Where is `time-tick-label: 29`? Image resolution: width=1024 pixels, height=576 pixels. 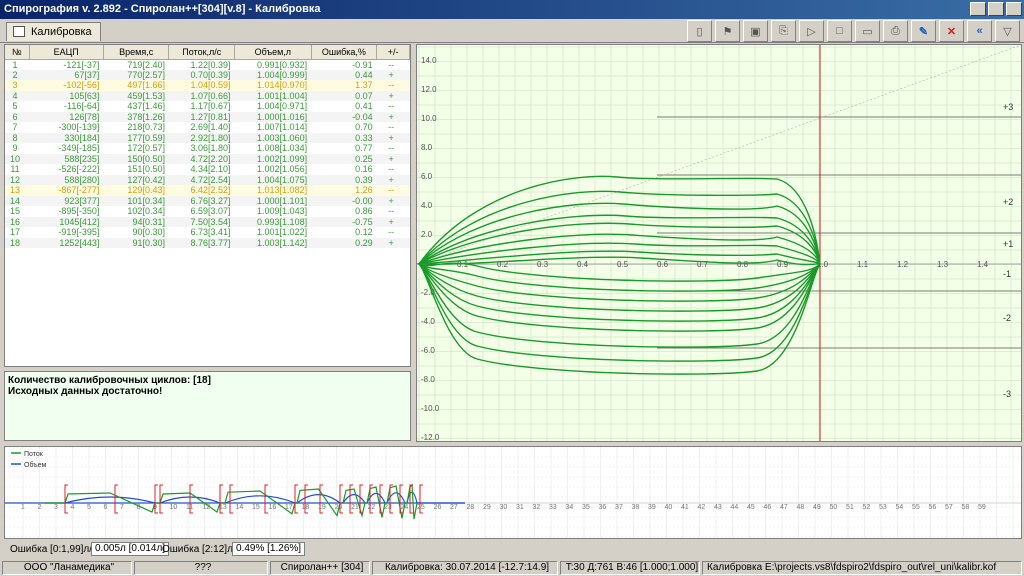
time-tick-label: 29 is located at coordinates (487, 507).